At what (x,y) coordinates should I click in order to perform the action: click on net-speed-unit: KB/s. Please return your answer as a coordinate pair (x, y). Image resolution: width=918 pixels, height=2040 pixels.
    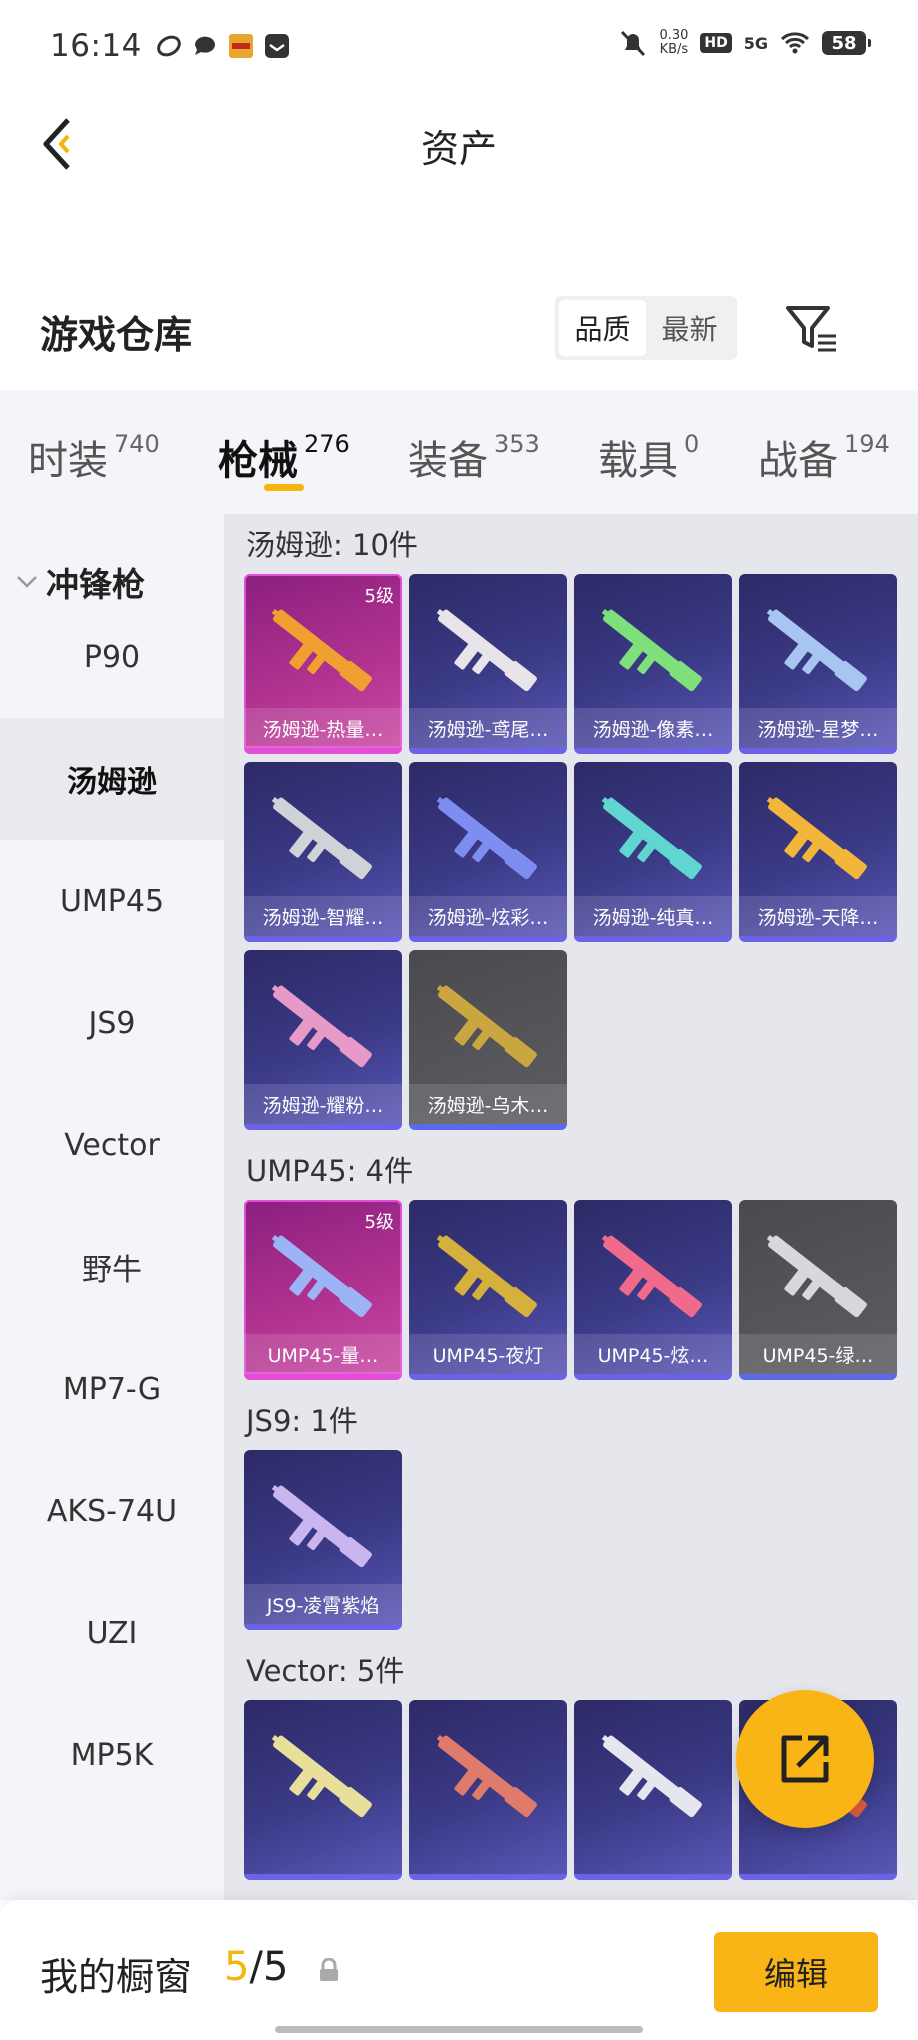
    Looking at the image, I should click on (674, 49).